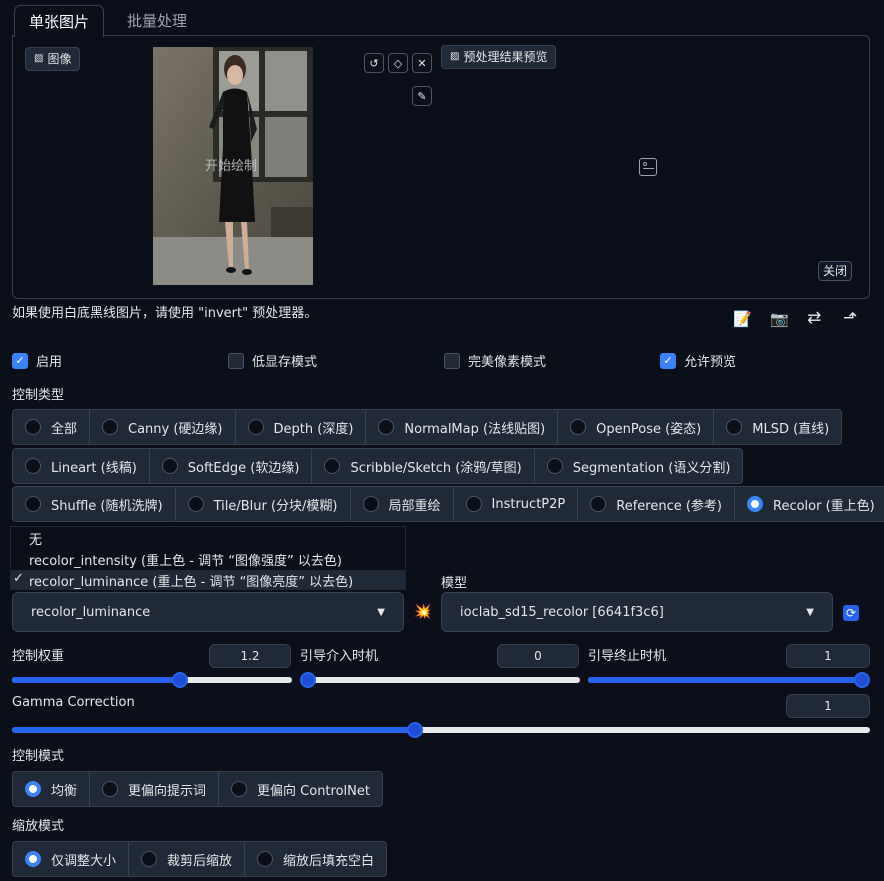  Describe the element at coordinates (38, 395) in the screenshot. I see `control-type-label: 控制类型` at that location.